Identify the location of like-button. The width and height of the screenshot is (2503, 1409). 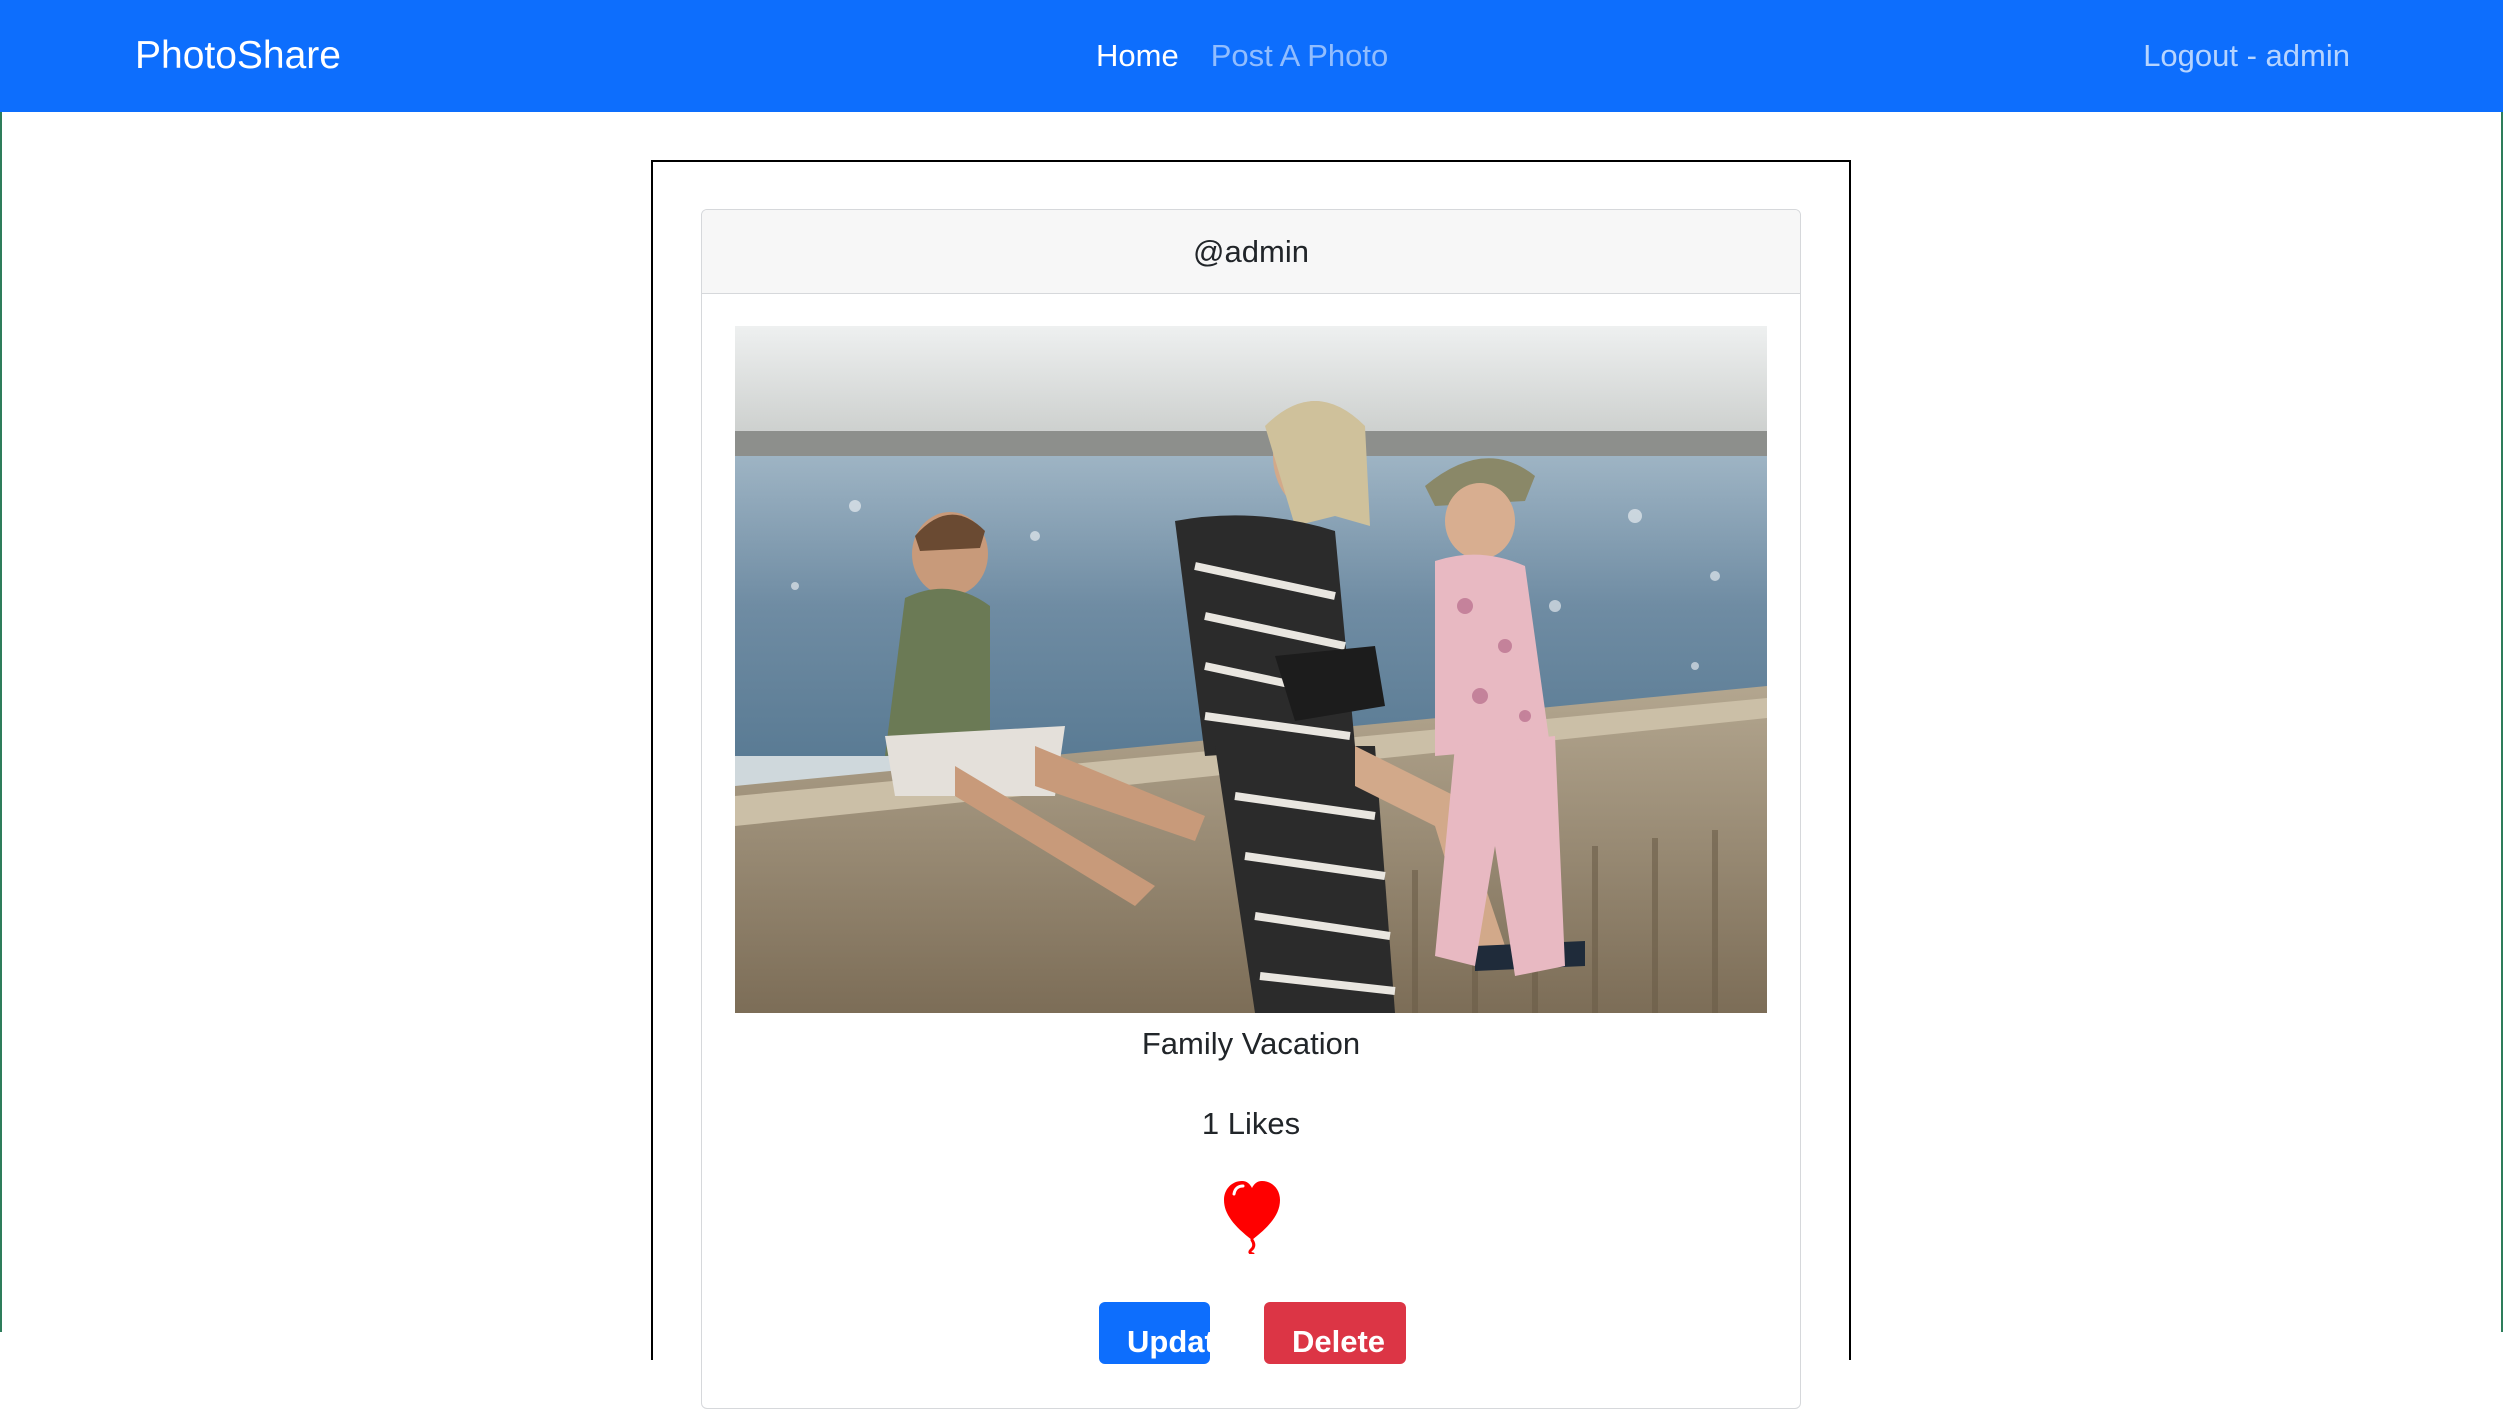
(1252, 1217).